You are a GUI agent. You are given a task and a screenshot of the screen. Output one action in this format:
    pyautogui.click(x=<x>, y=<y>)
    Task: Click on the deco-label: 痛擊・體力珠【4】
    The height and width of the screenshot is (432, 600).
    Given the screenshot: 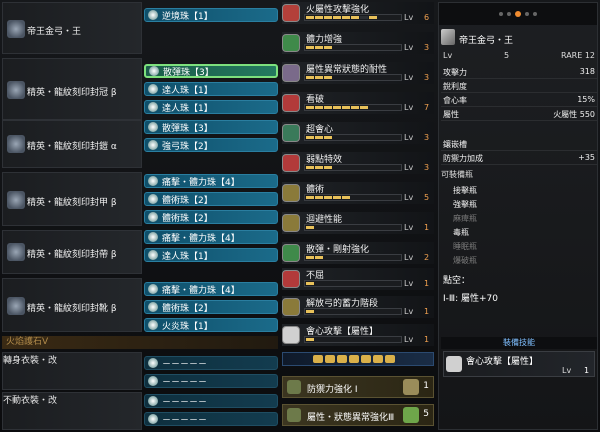 What is the action you would take?
    pyautogui.click(x=201, y=238)
    